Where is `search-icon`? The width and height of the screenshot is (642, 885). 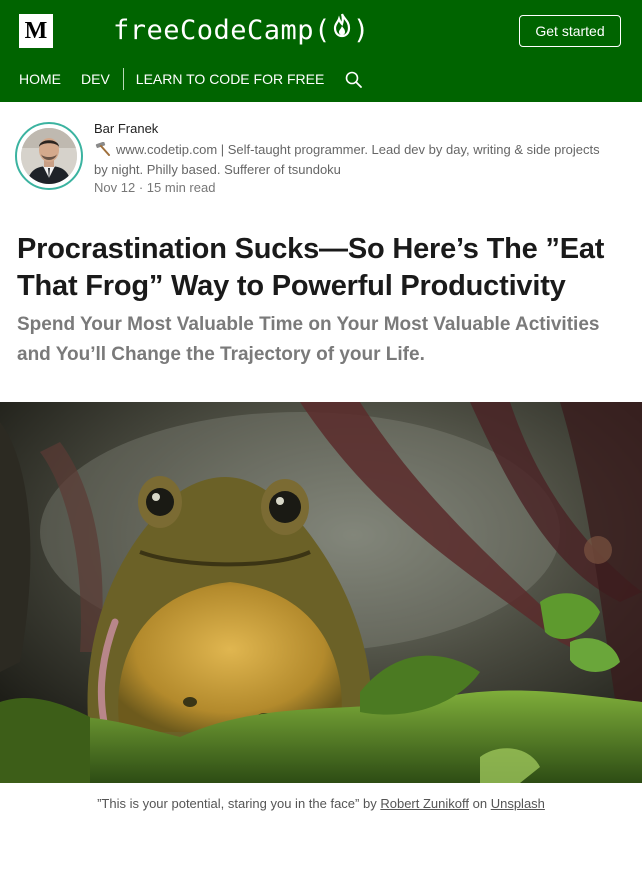
search-icon is located at coordinates (354, 80).